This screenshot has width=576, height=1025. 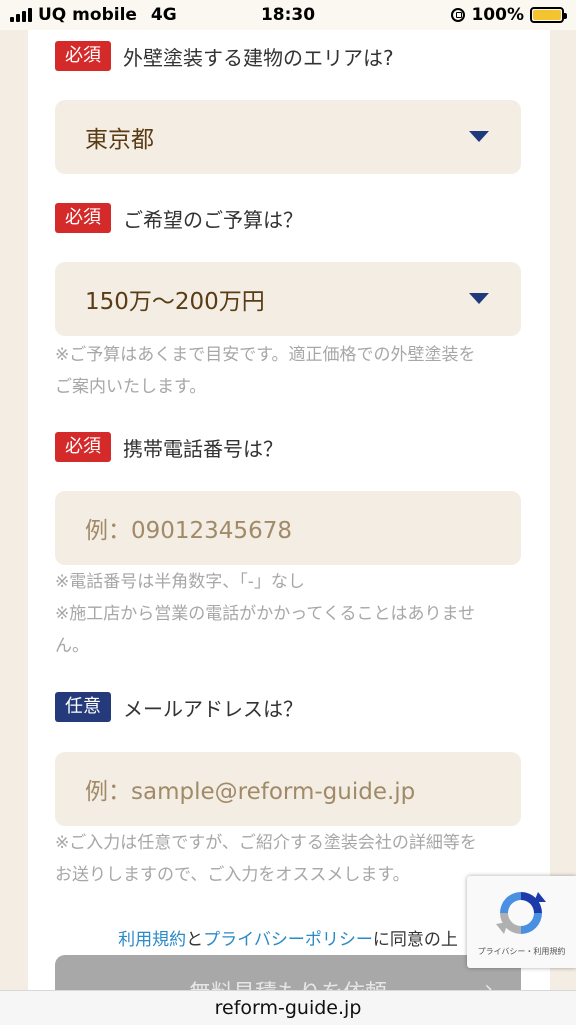 I want to click on status-right: 100%, so click(x=509, y=15).